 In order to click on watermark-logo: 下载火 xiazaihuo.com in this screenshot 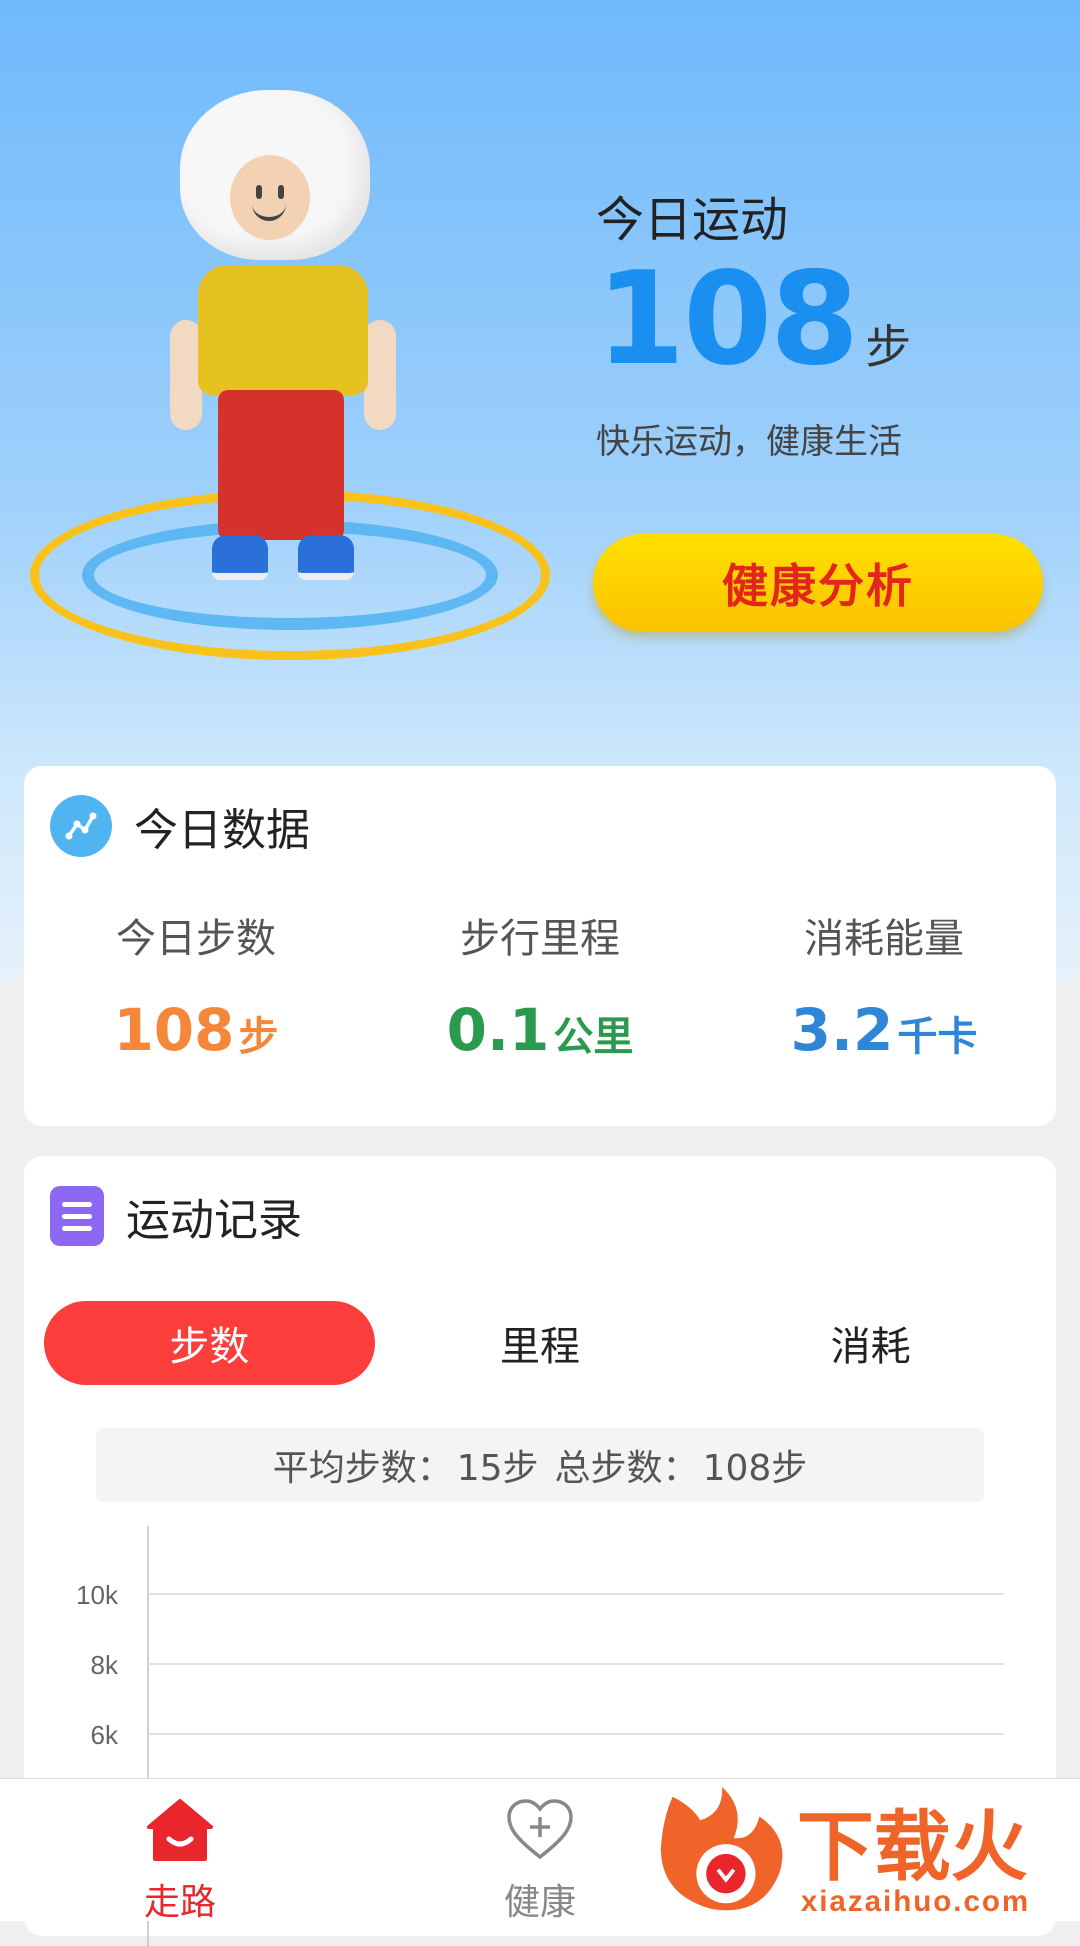, I will do `click(845, 1852)`.